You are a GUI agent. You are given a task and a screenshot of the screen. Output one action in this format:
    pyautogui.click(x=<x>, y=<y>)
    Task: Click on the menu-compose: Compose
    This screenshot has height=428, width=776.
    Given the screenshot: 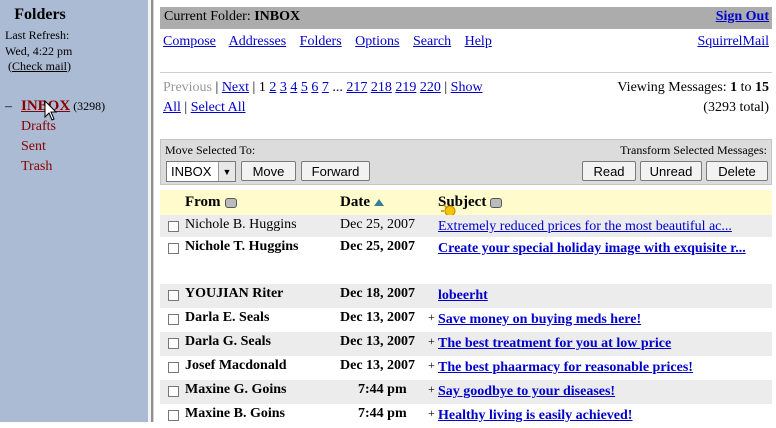 What is the action you would take?
    pyautogui.click(x=189, y=41)
    